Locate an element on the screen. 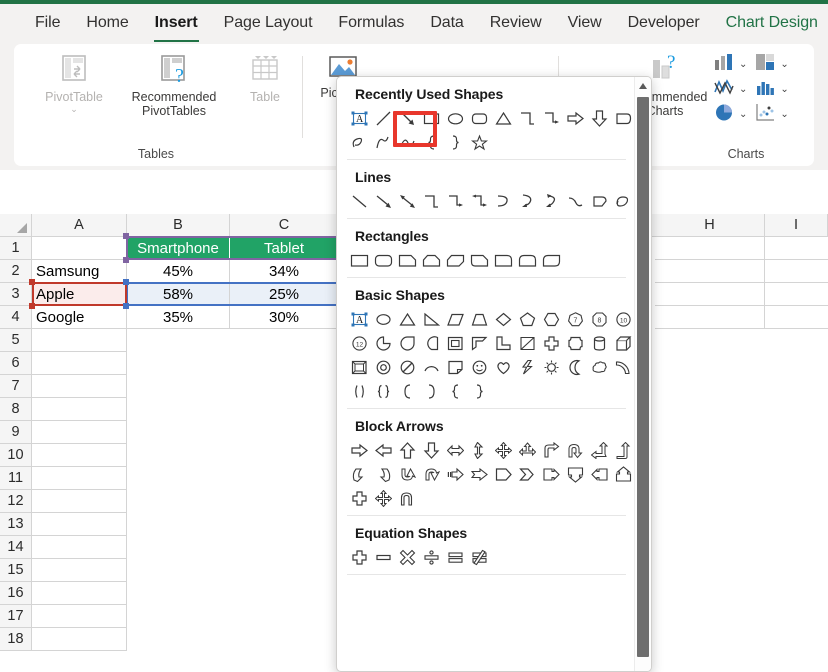 This screenshot has width=828, height=672. shape-cloud is located at coordinates (599, 367).